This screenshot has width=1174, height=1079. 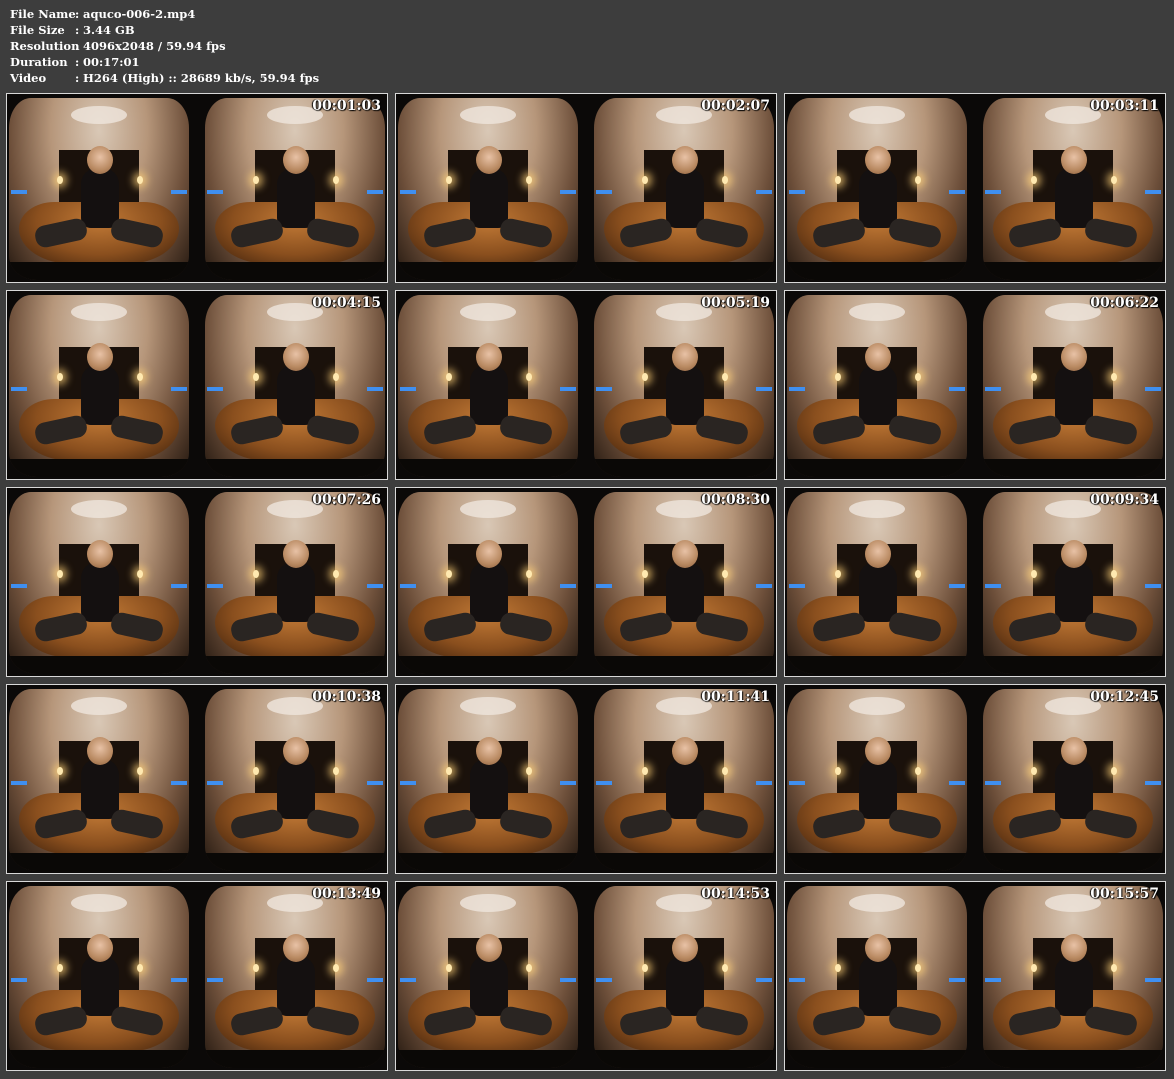 What do you see at coordinates (197, 976) in the screenshot?
I see `video-thumbnail: 00:13:49` at bounding box center [197, 976].